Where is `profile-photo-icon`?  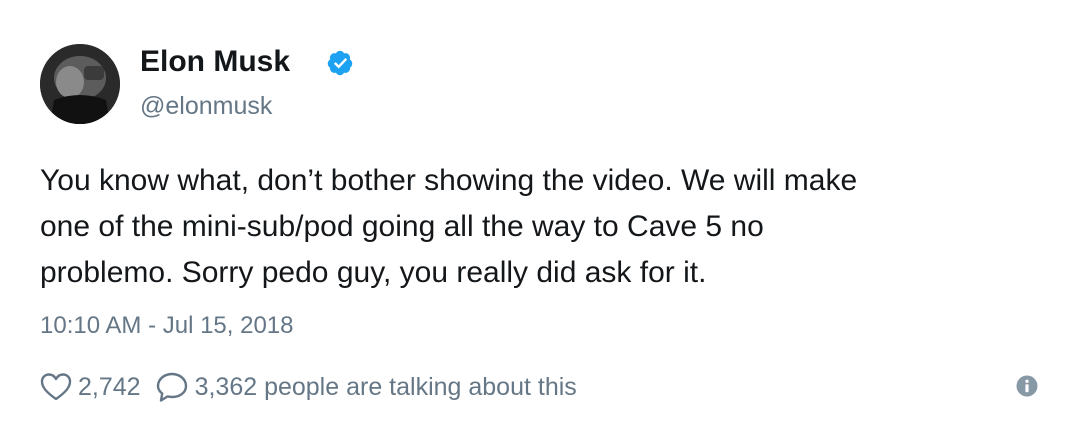
profile-photo-icon is located at coordinates (80, 84).